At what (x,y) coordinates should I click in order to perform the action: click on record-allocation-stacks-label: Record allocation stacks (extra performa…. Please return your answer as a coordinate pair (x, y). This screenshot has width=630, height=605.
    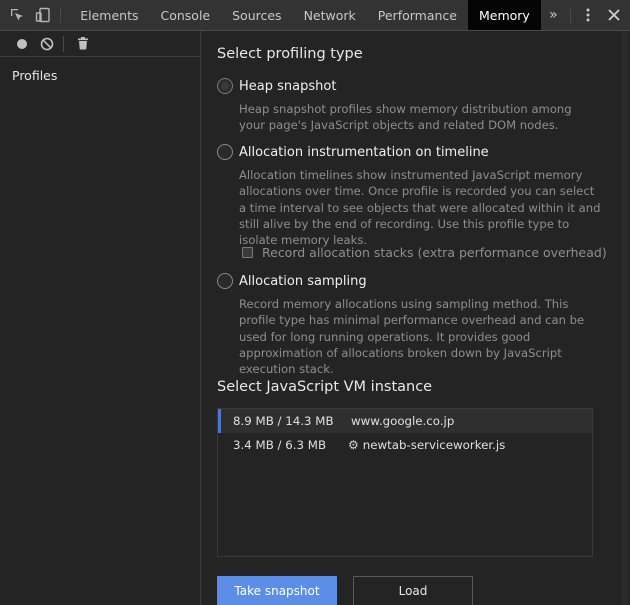
    Looking at the image, I should click on (434, 252).